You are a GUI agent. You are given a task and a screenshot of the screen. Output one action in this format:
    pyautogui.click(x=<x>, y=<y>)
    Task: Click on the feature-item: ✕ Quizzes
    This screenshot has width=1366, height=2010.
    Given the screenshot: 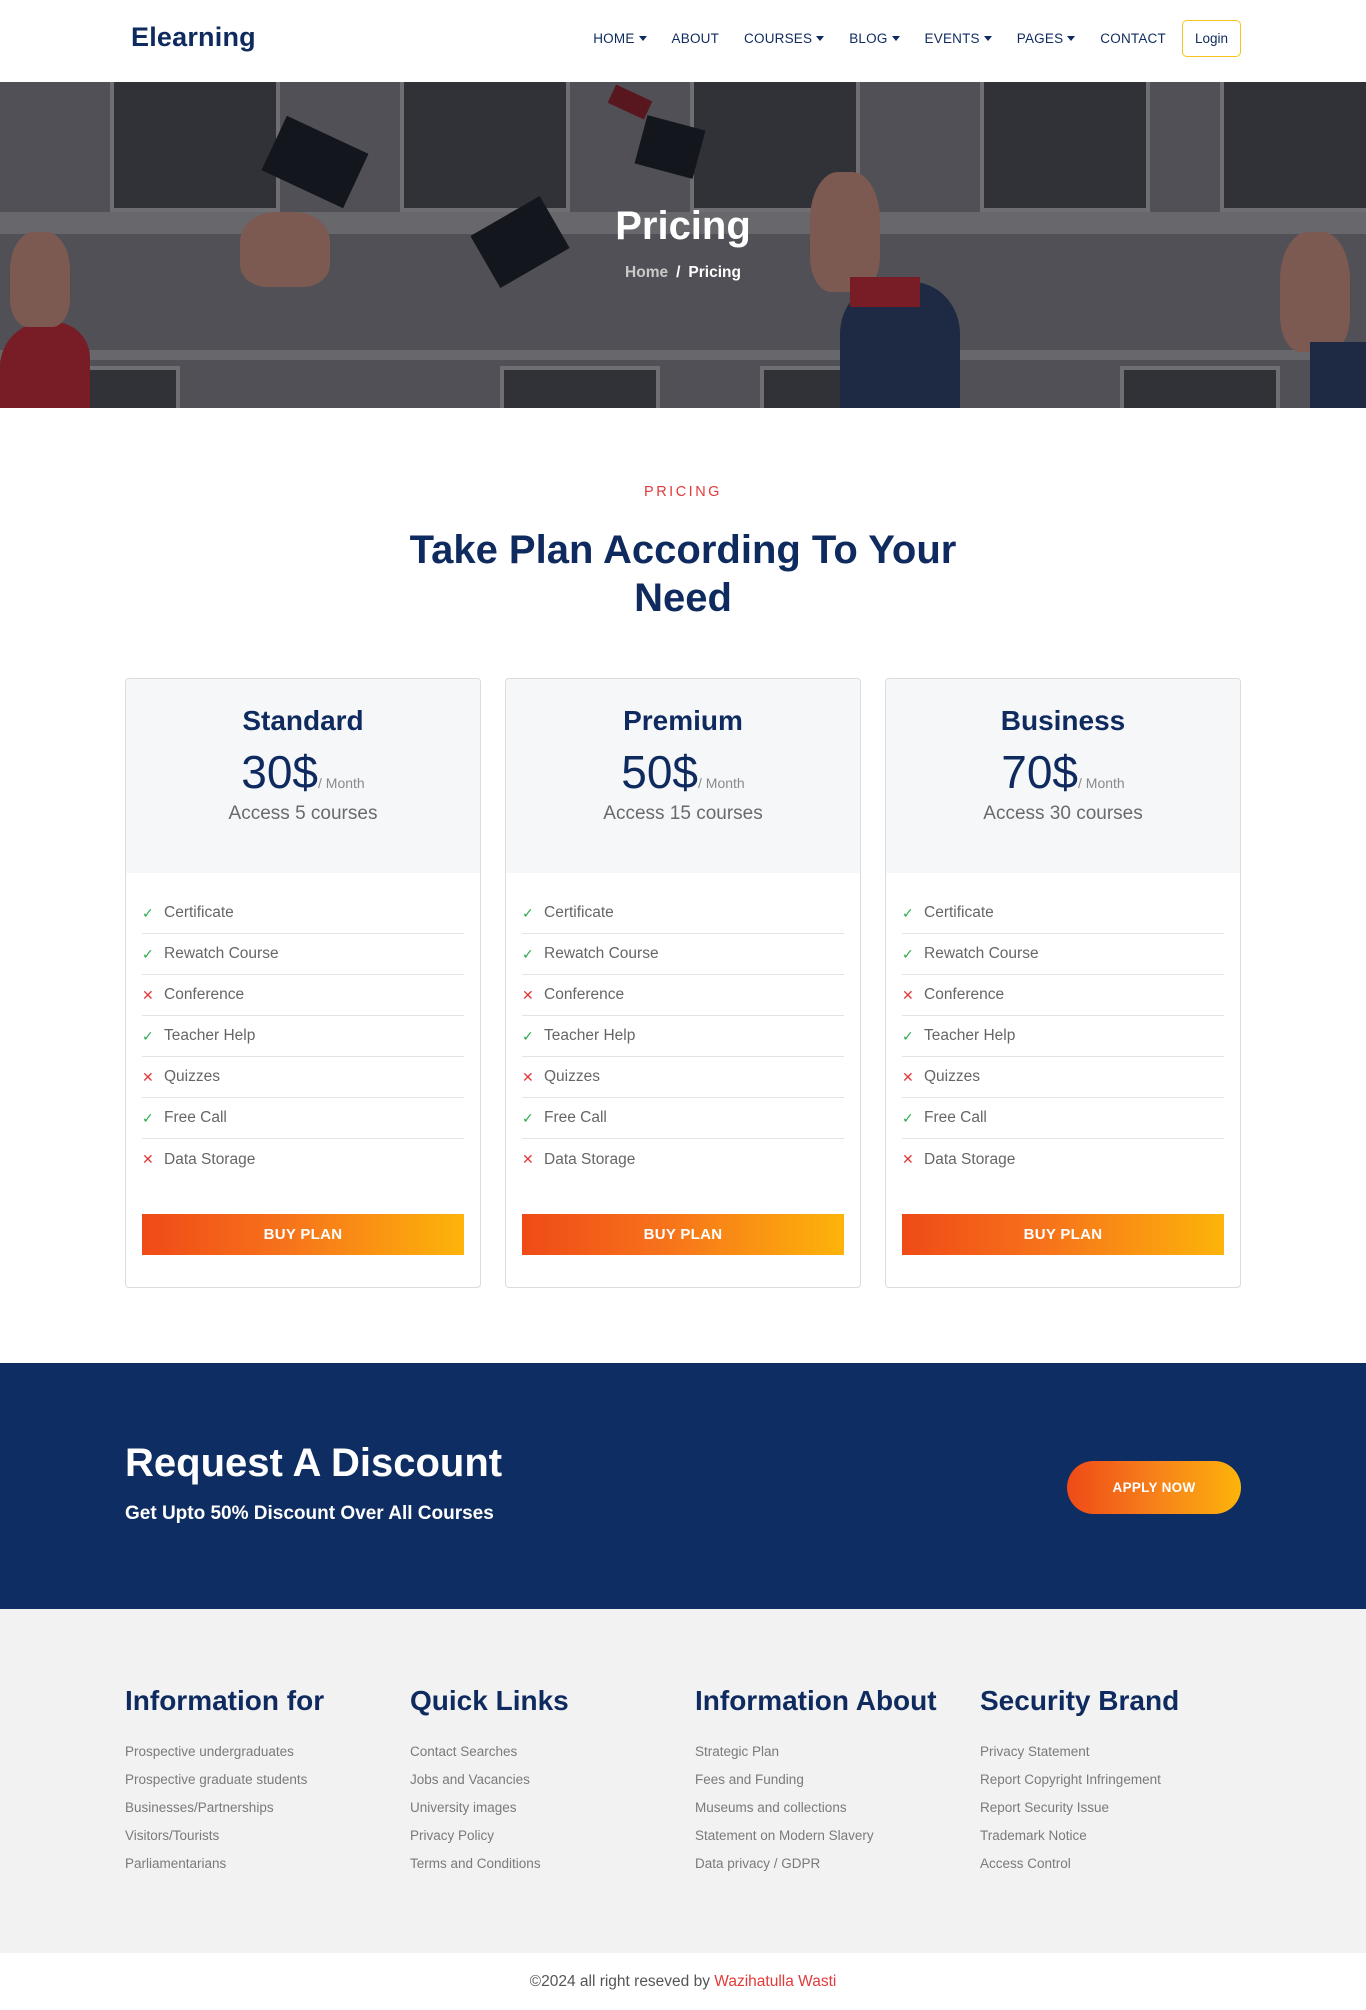 What is the action you would take?
    pyautogui.click(x=683, y=1077)
    